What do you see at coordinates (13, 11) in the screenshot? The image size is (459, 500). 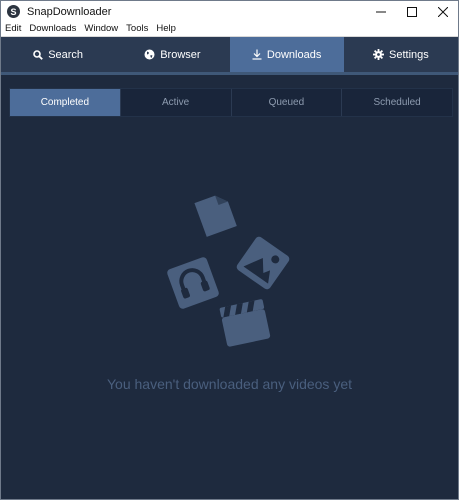 I see `app-logo-icon: S` at bounding box center [13, 11].